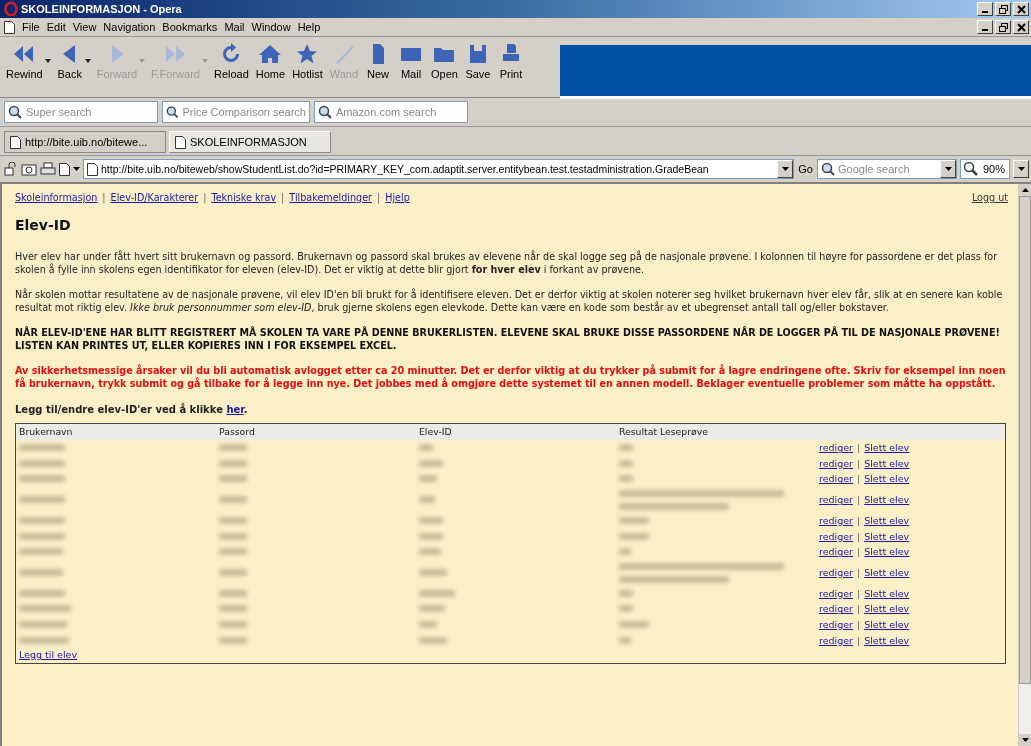 The image size is (1031, 746). I want to click on menu-item: Navigation, so click(129, 27).